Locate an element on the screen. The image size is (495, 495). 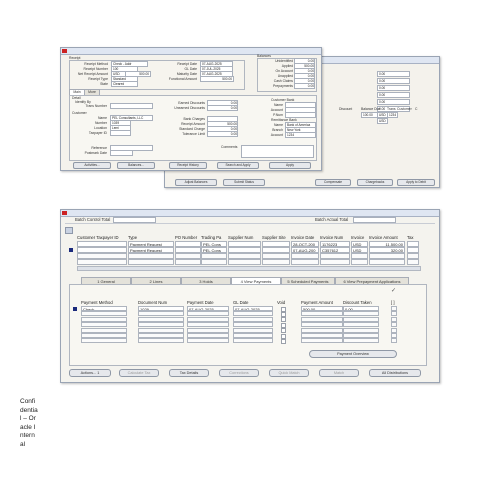
payment-row2-discount-taken is located at coordinates (361, 314).